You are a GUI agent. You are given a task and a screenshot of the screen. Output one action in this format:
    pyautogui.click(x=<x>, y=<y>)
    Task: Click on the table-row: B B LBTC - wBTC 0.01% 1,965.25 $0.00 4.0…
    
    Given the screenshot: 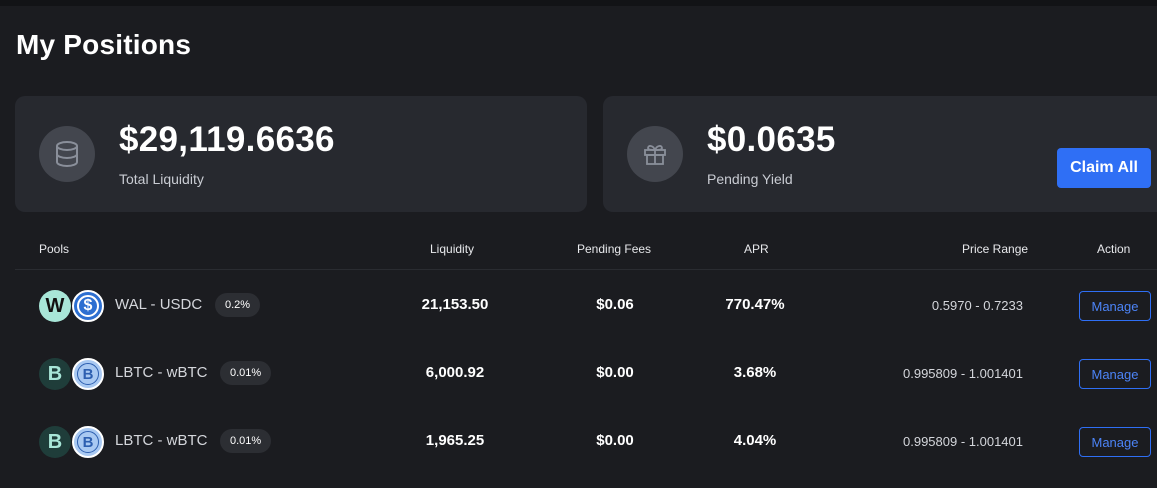 What is the action you would take?
    pyautogui.click(x=586, y=441)
    